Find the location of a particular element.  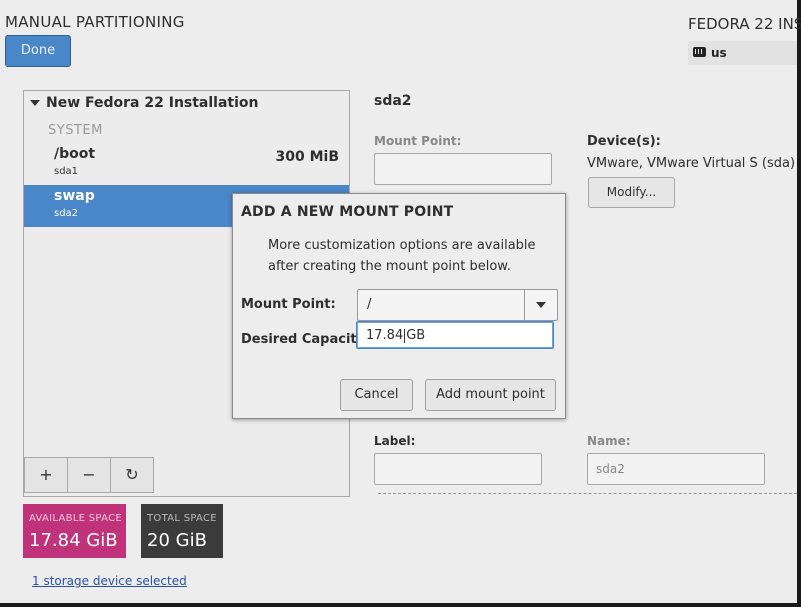

devices-value: VMware, VMware Virtual S (sda) is located at coordinates (691, 163).